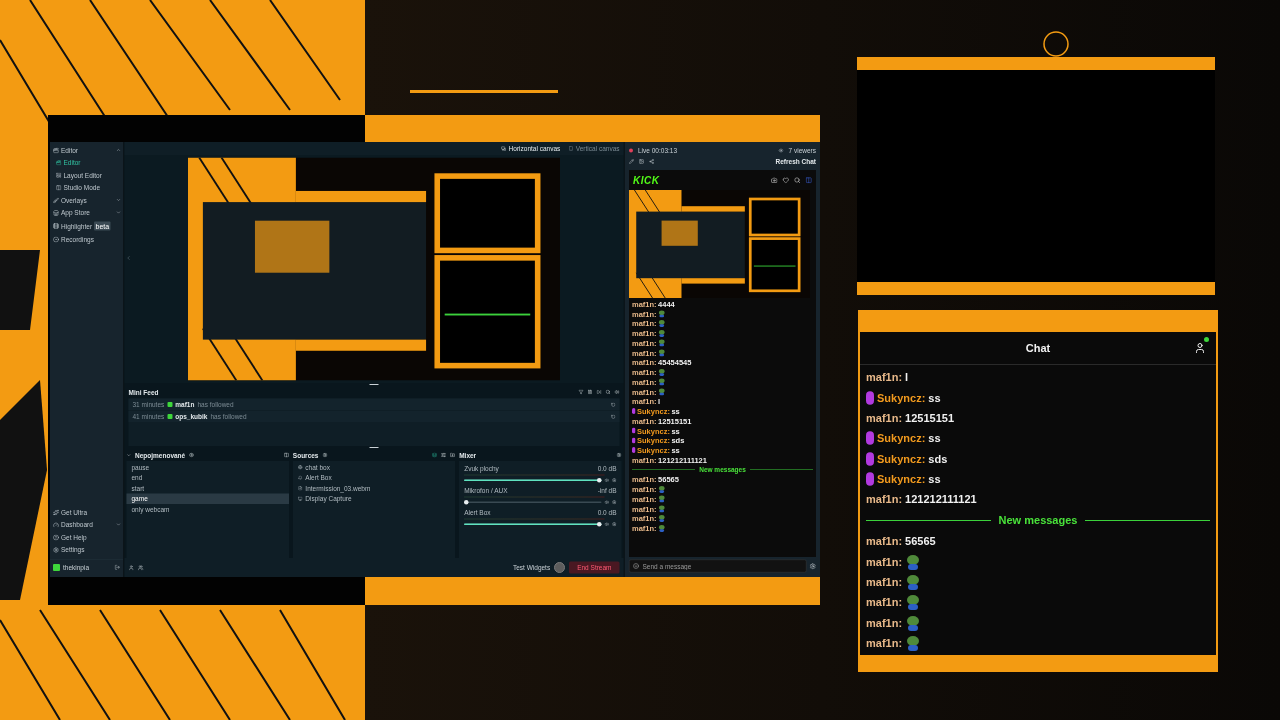  Describe the element at coordinates (920, 541) in the screenshot. I see `chat-message: 56565` at that location.